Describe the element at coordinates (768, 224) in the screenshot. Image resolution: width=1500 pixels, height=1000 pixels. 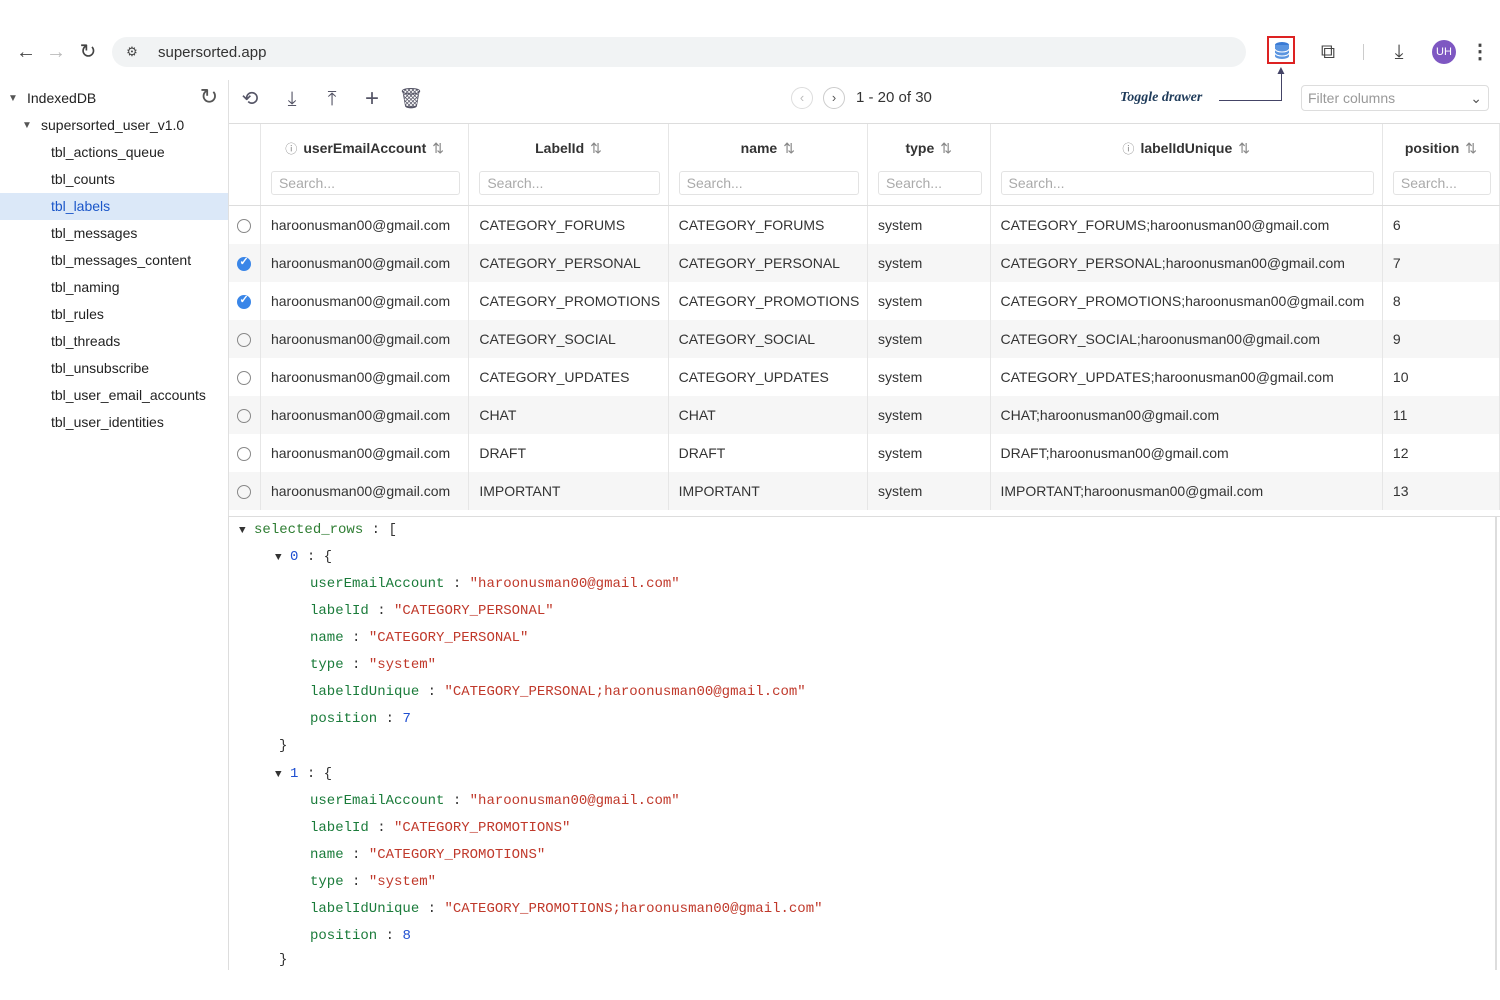
I see `cell-name: CATEGORY_FORUMS` at that location.